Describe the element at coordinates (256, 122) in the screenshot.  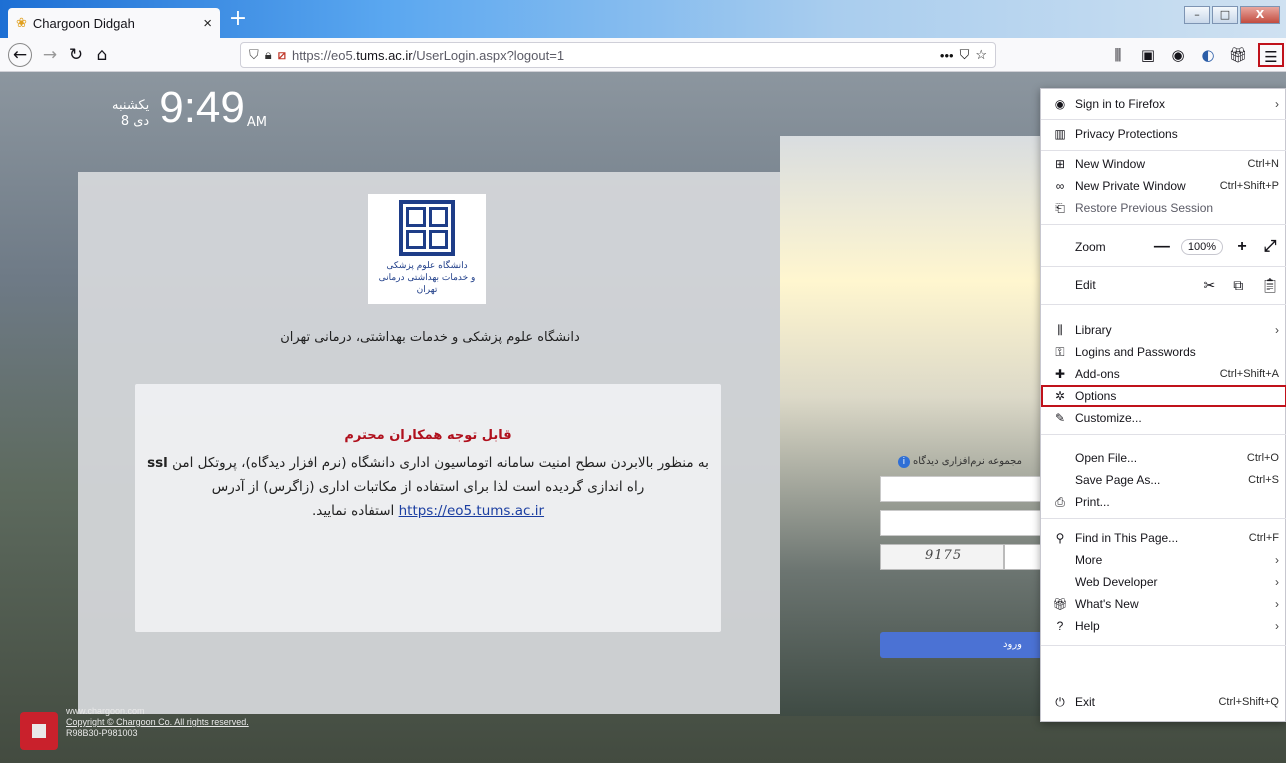
I see `ampm-text: AM` at that location.